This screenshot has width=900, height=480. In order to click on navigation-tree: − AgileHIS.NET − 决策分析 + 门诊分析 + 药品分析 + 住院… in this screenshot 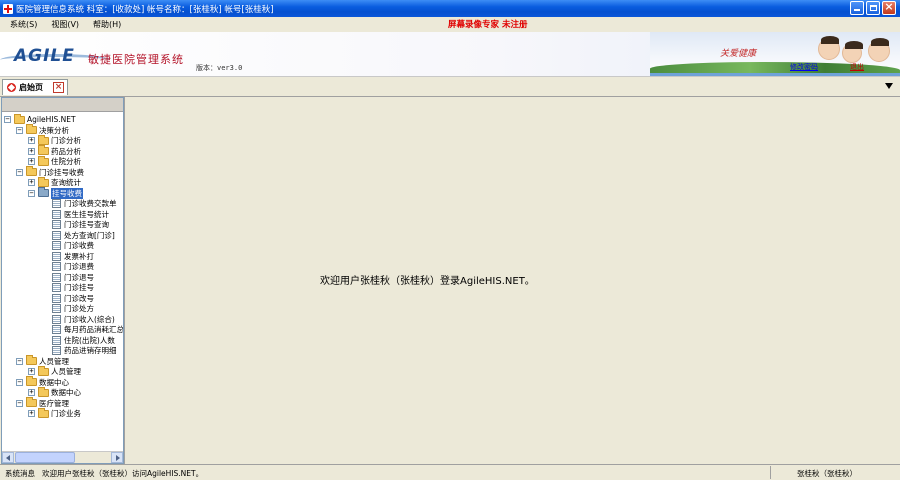, I will do `click(62, 281)`.